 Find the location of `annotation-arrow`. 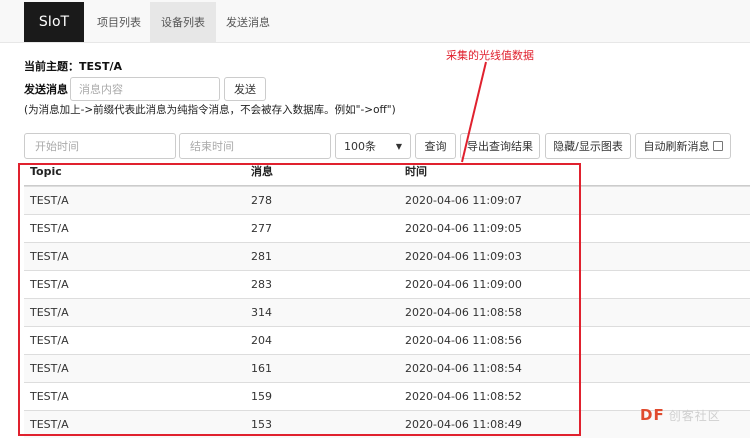

annotation-arrow is located at coordinates (474, 112).